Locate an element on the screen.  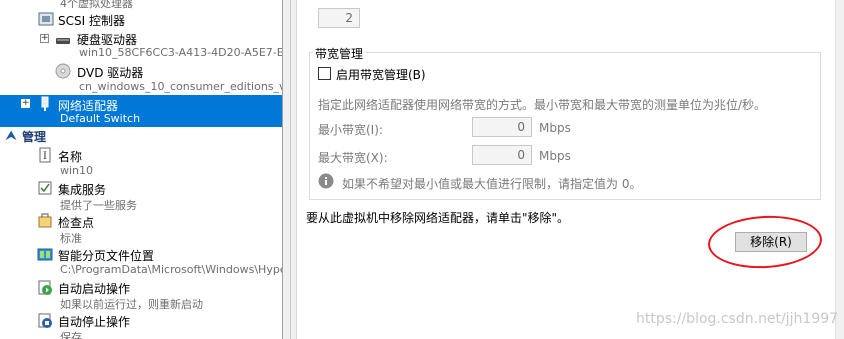
bandwidth-group-title: 带宽管理 is located at coordinates (339, 53).